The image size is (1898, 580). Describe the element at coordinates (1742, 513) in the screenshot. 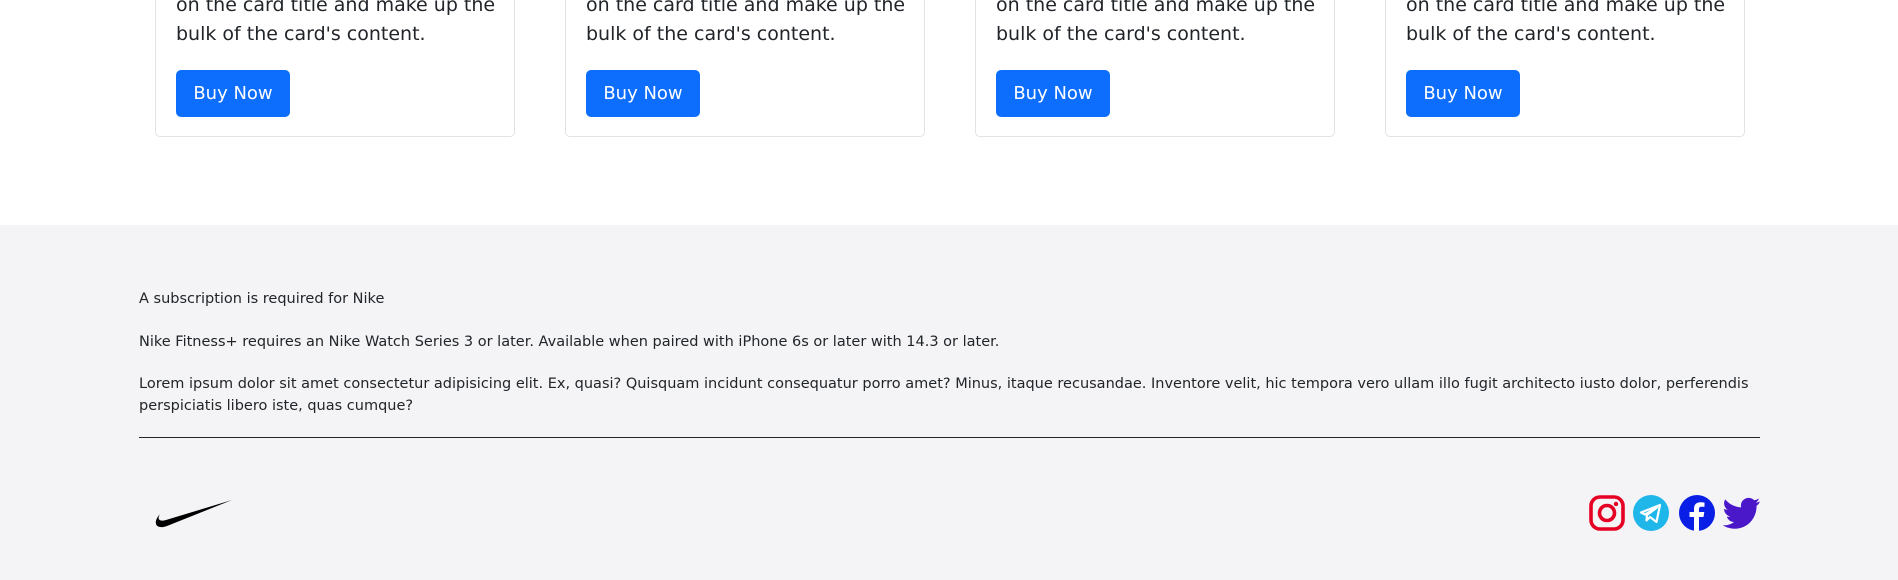

I see `twitter-icon` at that location.